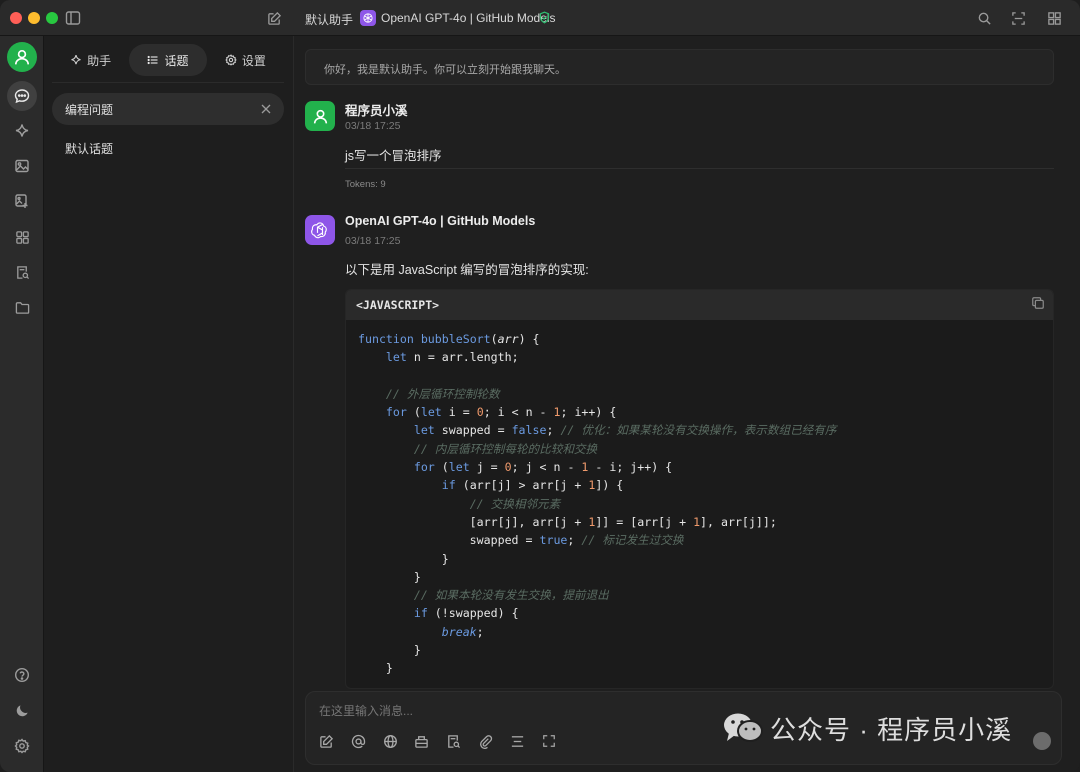 This screenshot has width=1080, height=772. What do you see at coordinates (440, 221) in the screenshot?
I see `assistant-name: OpenAI GPT-4o | GitHub Models` at bounding box center [440, 221].